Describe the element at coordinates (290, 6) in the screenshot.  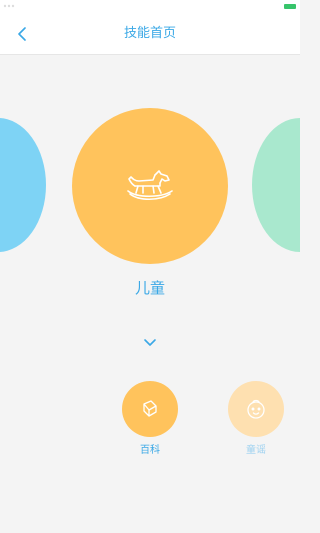
I see `battery-icon` at that location.